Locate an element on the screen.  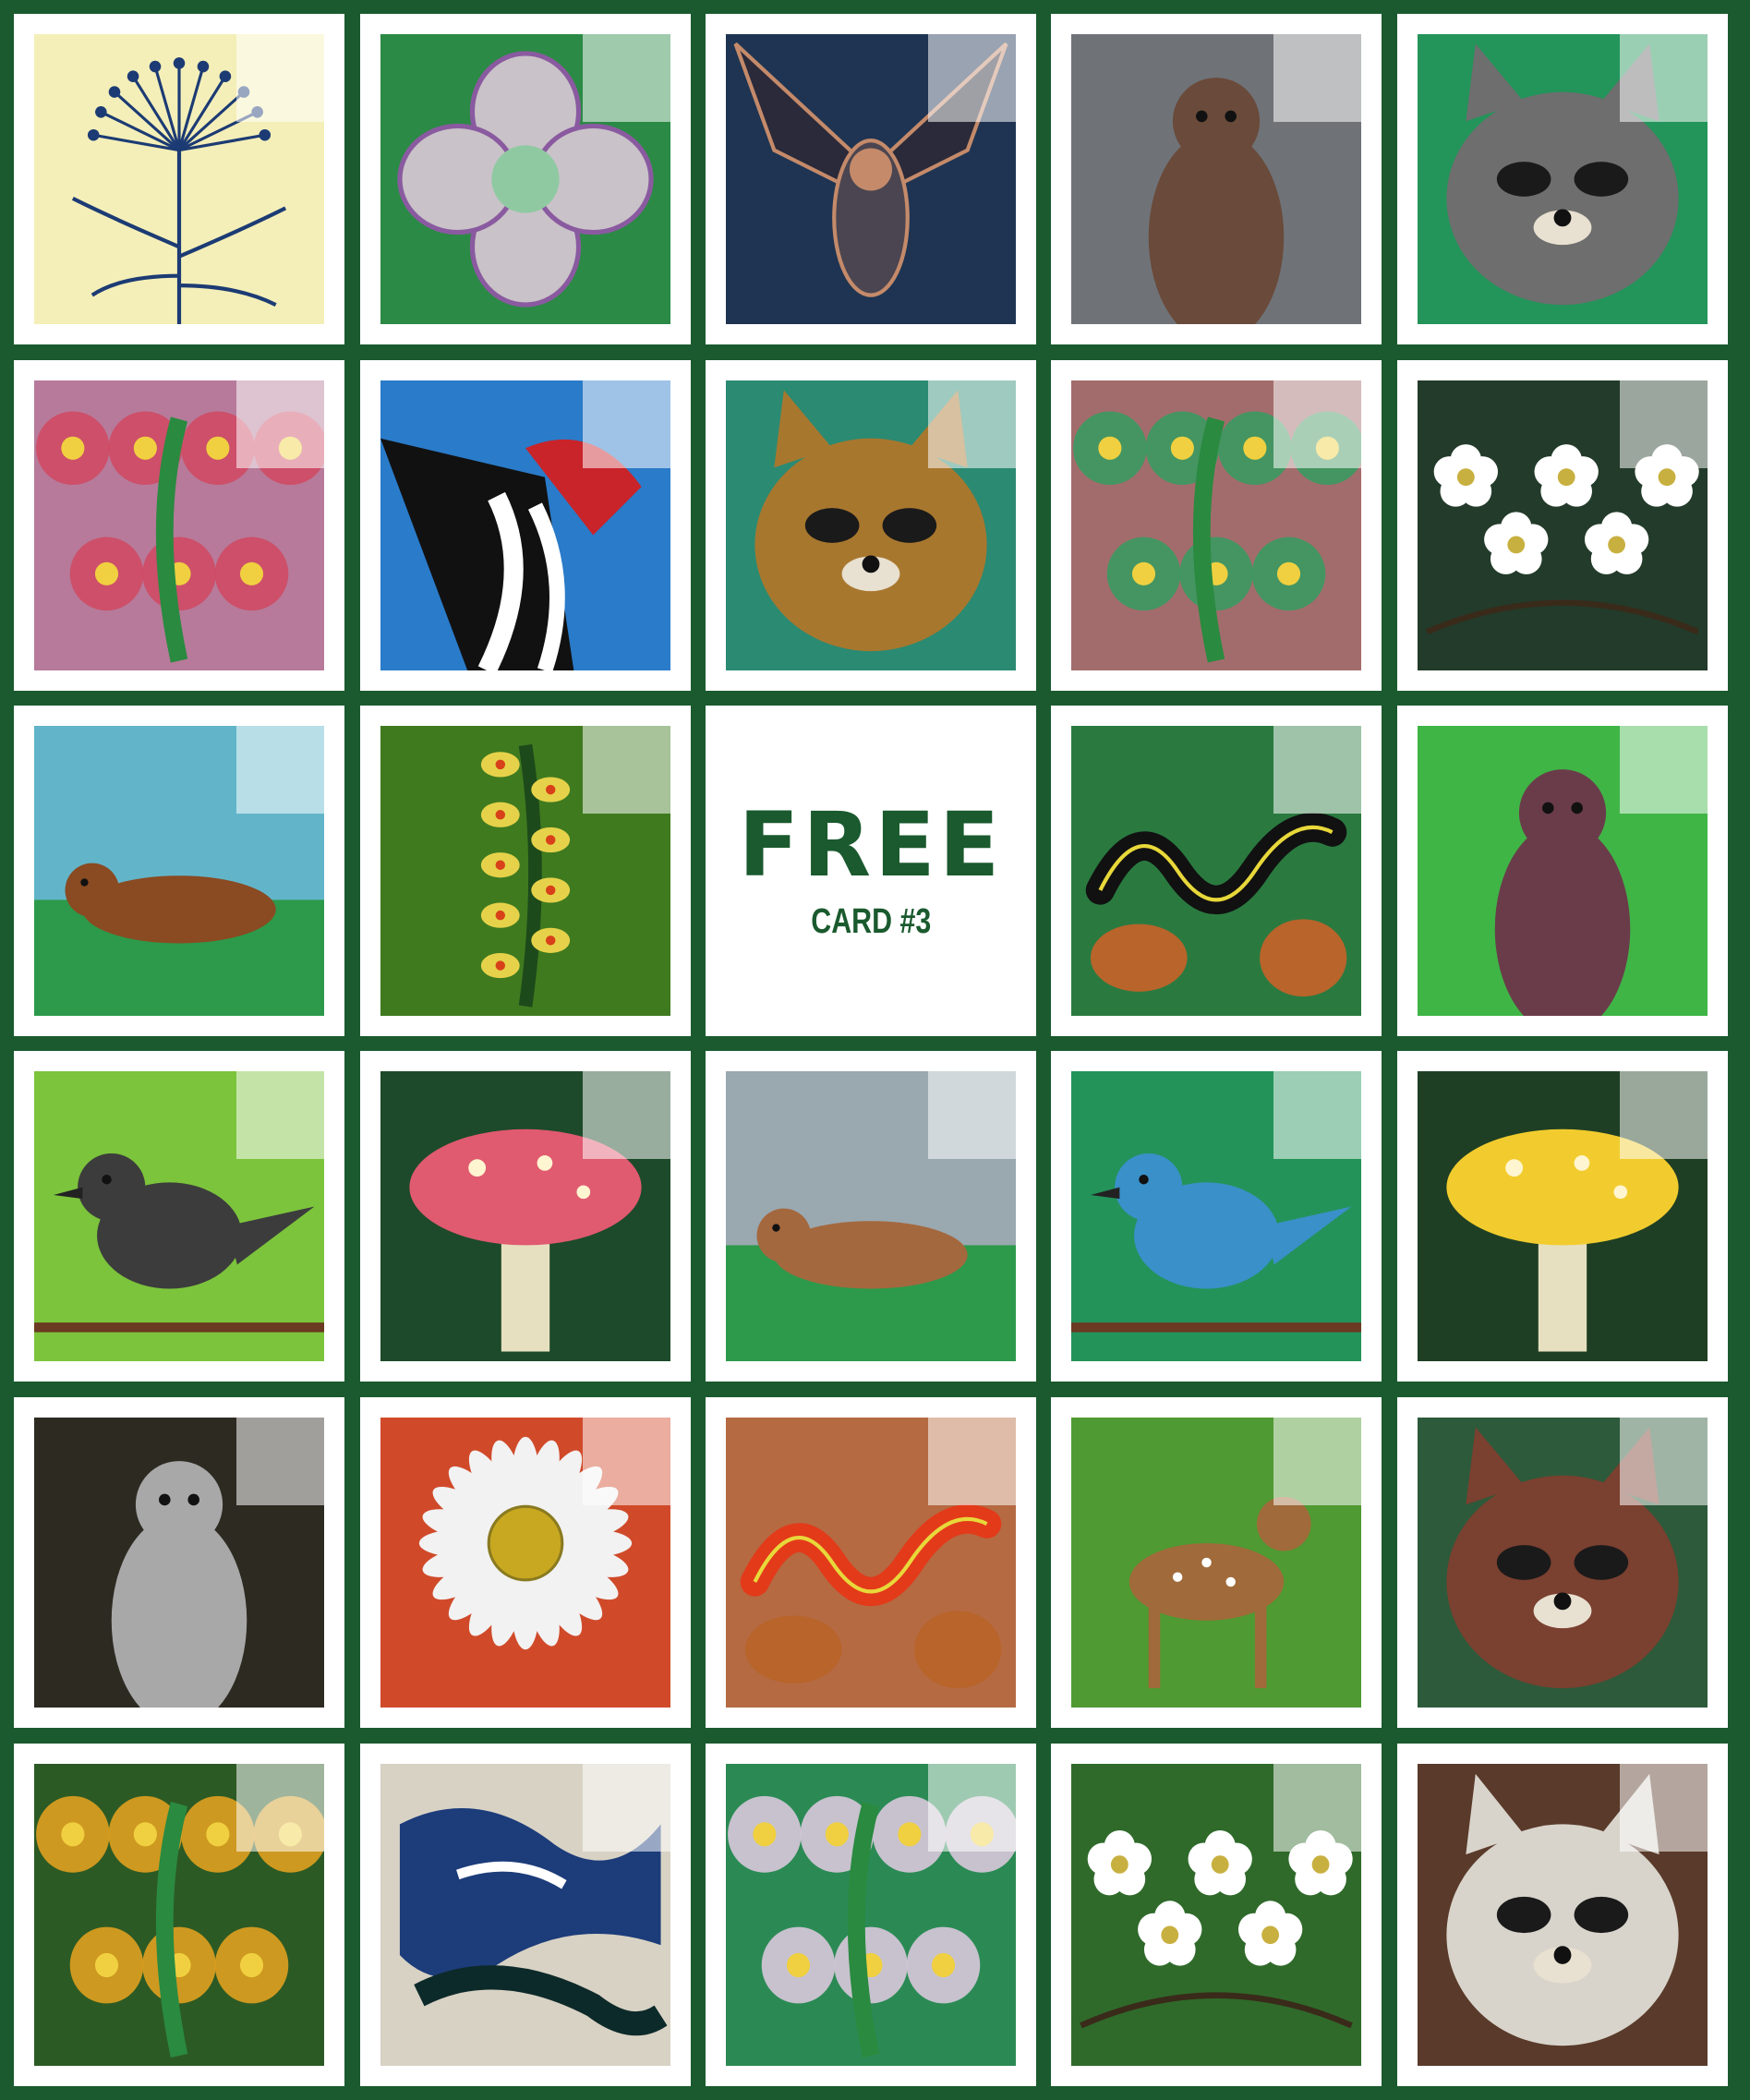
bingo-tile-young-raccoon is located at coordinates (1562, 1915).